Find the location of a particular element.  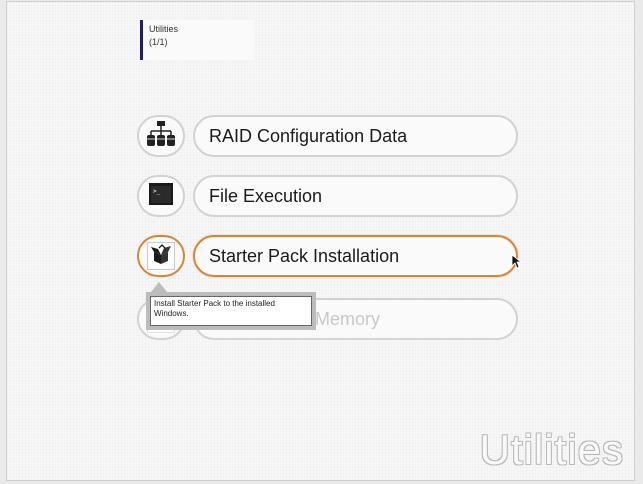

raid-config-icon-button is located at coordinates (161, 136).